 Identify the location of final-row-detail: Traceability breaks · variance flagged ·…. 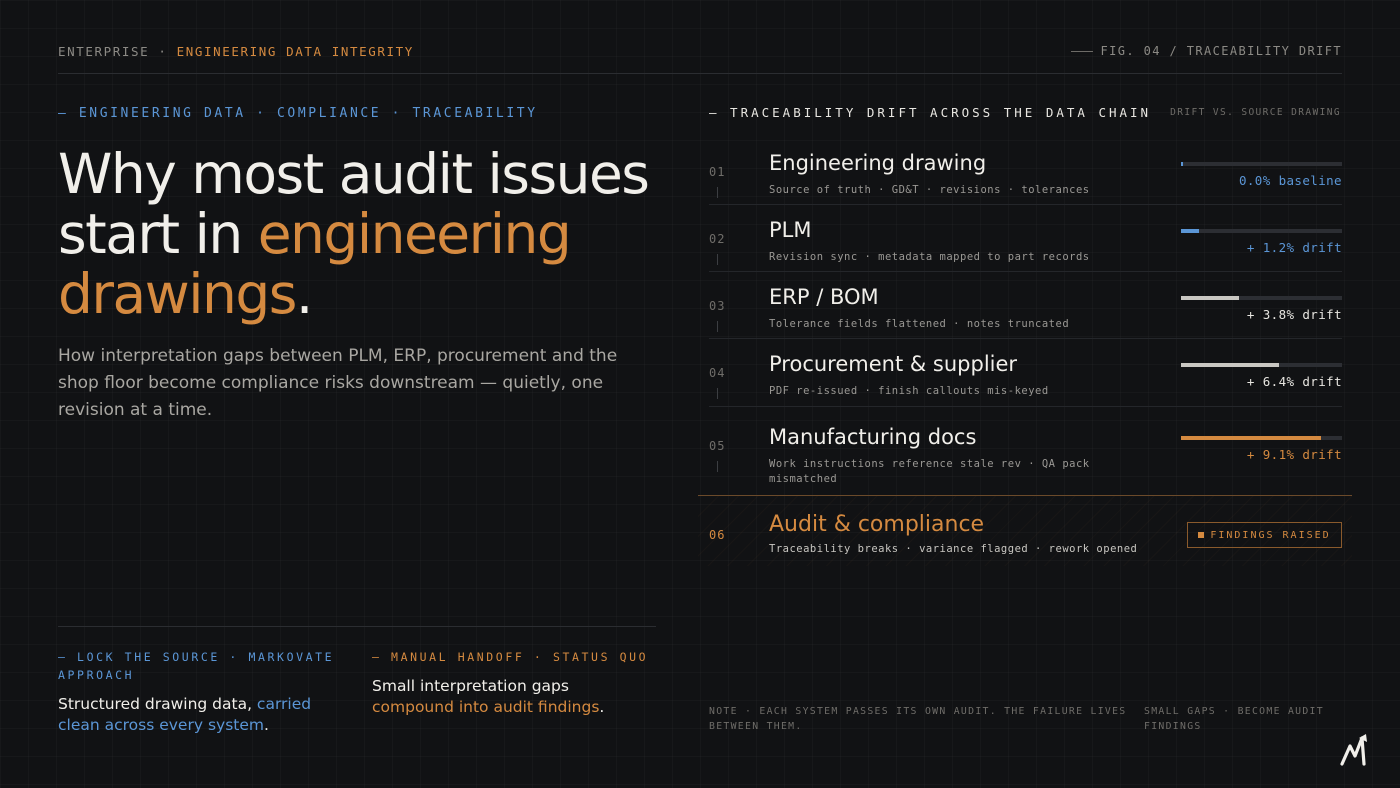
(953, 549).